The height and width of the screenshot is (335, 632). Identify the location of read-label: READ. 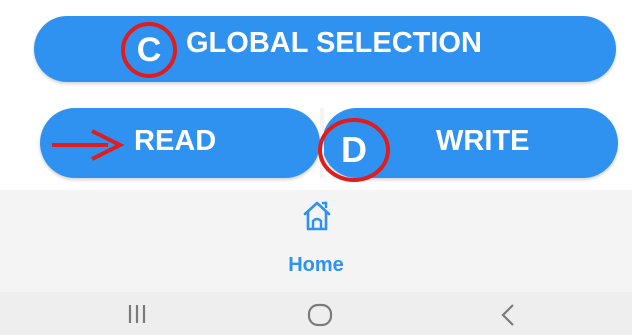
(175, 141).